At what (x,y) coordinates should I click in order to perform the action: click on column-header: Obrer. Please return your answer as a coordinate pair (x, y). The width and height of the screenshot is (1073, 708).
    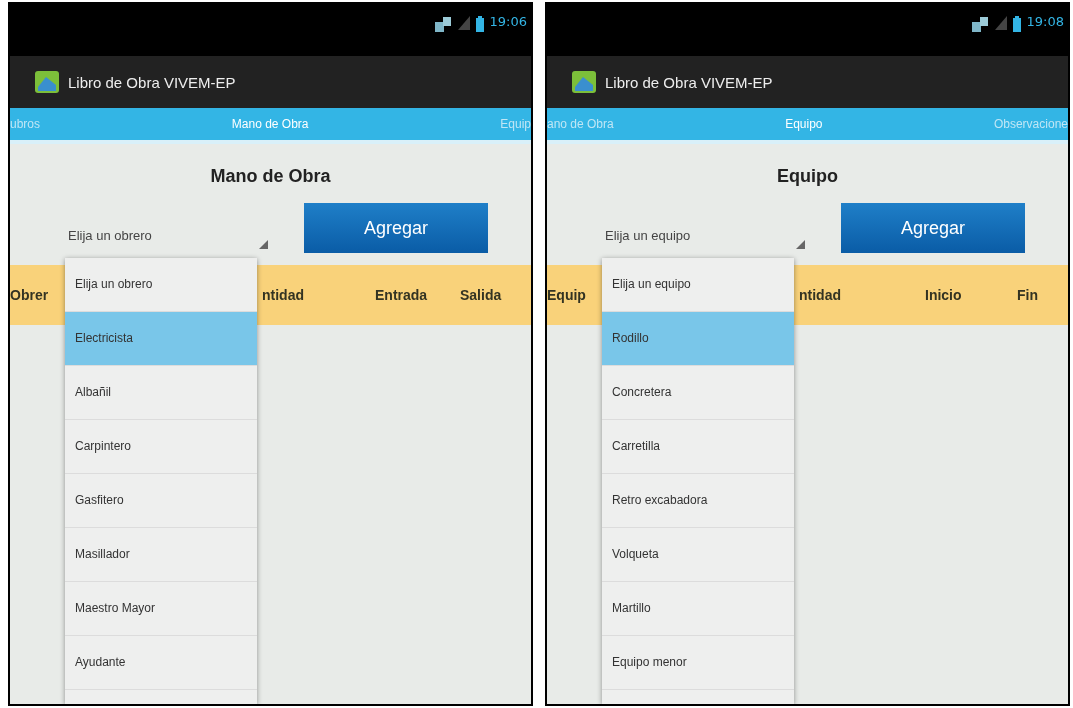
    Looking at the image, I should click on (29, 295).